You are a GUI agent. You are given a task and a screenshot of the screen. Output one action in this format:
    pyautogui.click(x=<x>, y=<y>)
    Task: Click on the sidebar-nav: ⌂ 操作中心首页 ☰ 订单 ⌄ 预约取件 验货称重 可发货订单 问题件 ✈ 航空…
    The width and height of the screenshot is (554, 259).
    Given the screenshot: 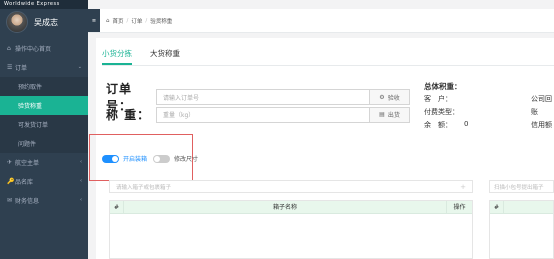 What is the action you would take?
    pyautogui.click(x=44, y=124)
    